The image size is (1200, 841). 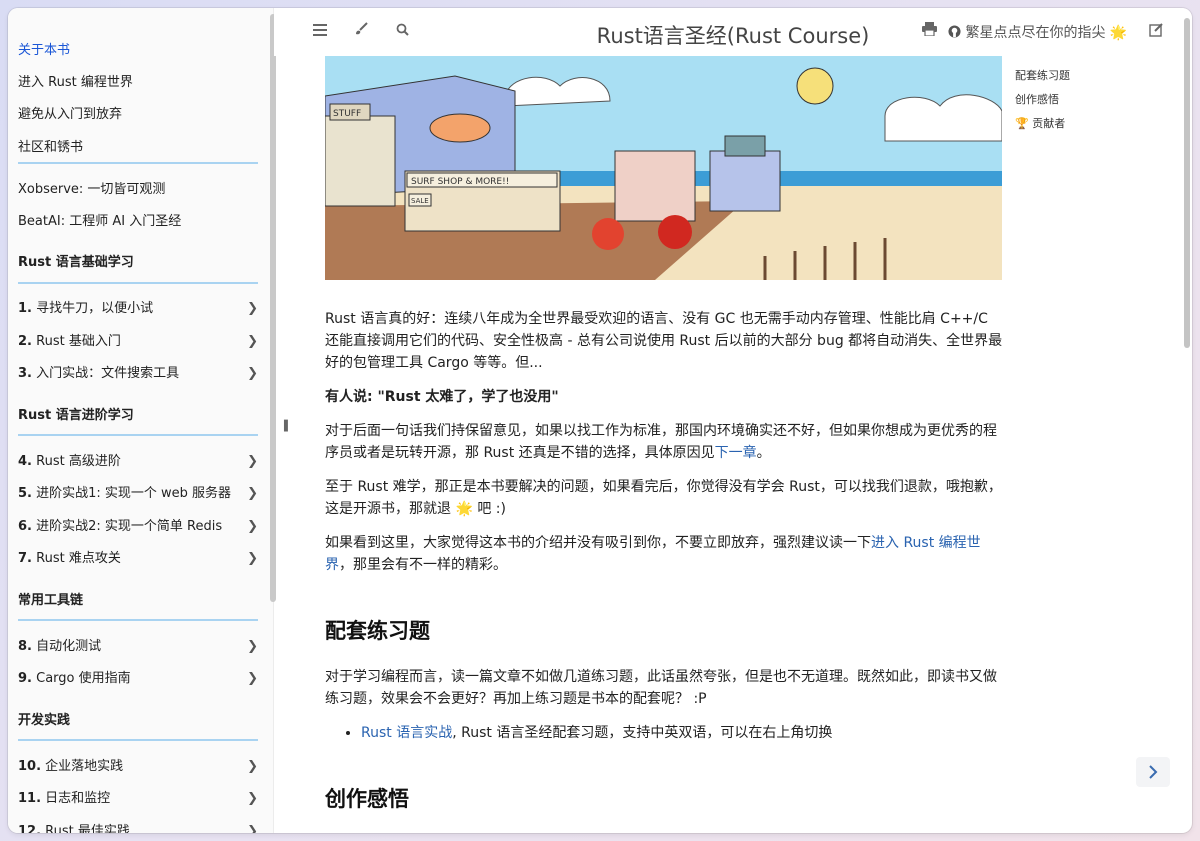 What do you see at coordinates (138, 222) in the screenshot?
I see `sidebar-item-beatai: BeatAI: 工程师 AI 入门圣经` at bounding box center [138, 222].